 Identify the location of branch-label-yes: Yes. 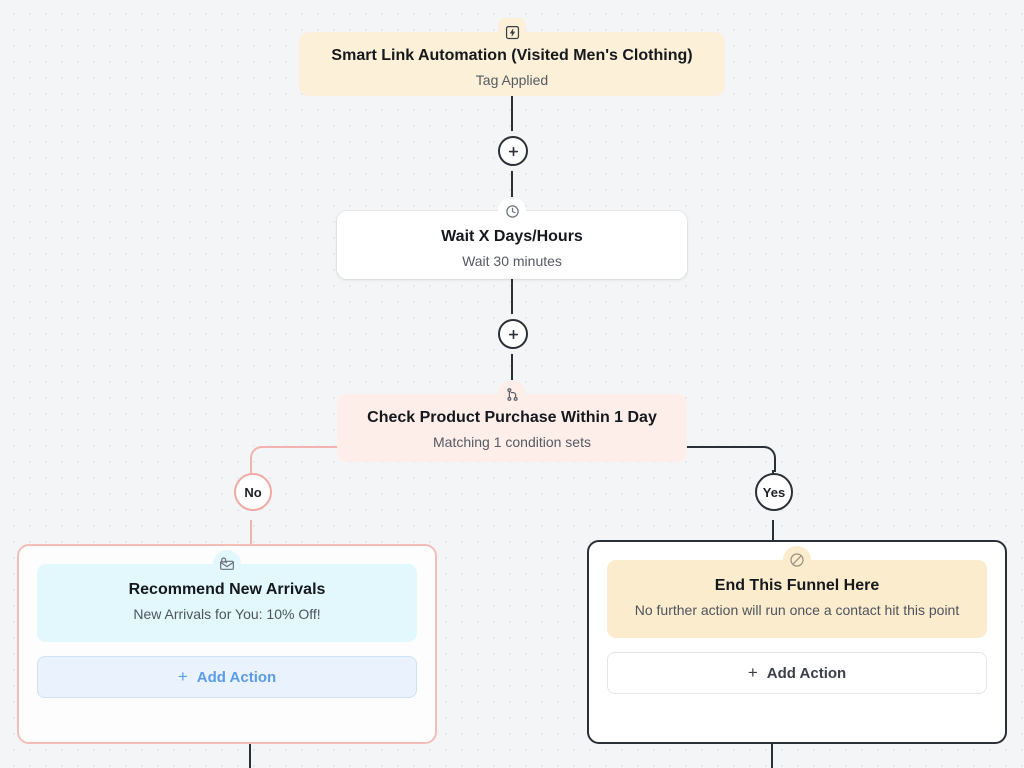
(774, 492).